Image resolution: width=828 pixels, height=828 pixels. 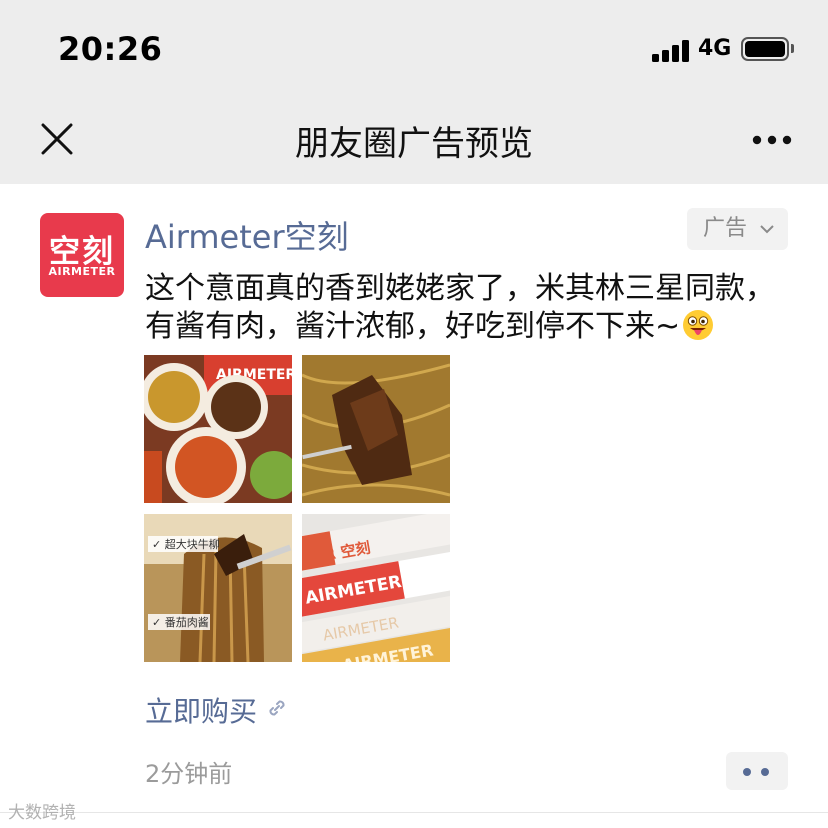 I want to click on product-boxes-photo: TER 空刻 AIRMETER AIRMETER AIRMETER, so click(x=376, y=588).